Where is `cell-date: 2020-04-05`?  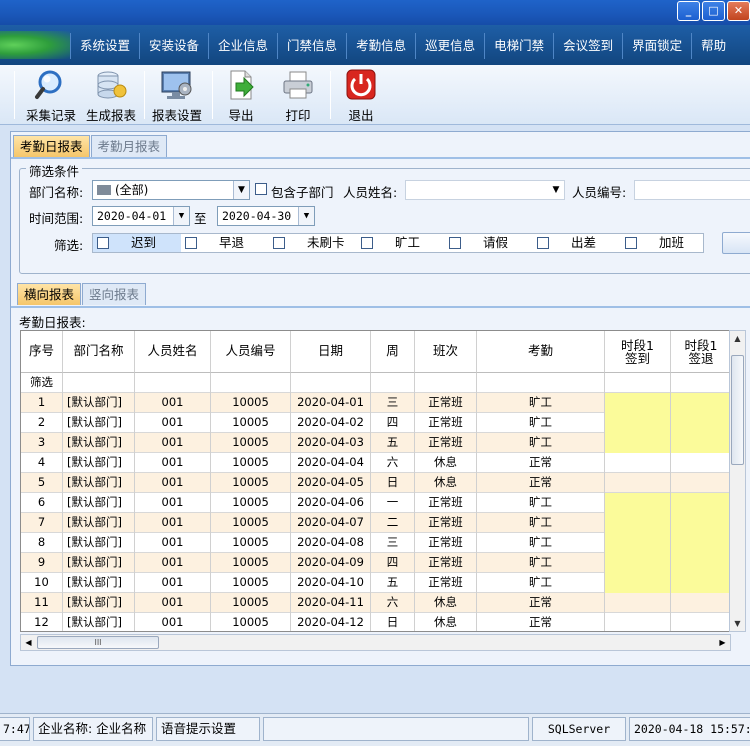
cell-date: 2020-04-05 is located at coordinates (331, 483).